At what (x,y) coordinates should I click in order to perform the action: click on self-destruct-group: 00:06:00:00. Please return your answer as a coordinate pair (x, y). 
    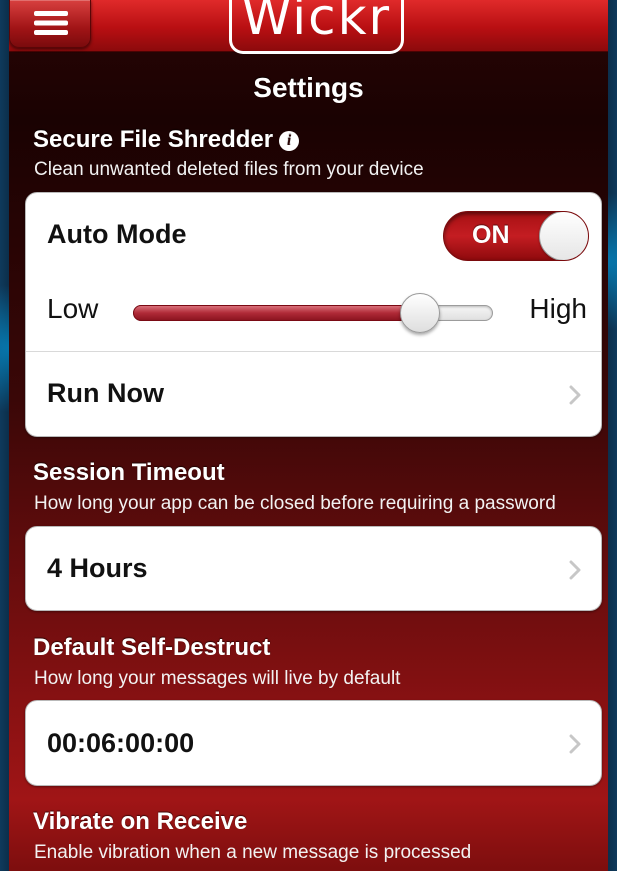
    Looking at the image, I should click on (313, 743).